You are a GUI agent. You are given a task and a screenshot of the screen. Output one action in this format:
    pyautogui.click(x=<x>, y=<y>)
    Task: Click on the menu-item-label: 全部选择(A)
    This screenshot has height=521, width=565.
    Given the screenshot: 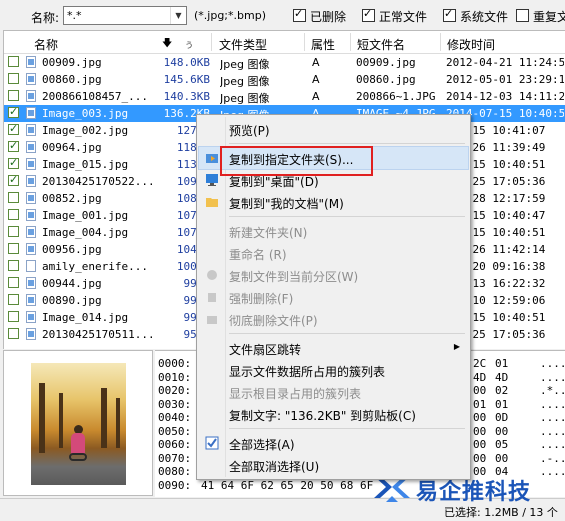 What is the action you would take?
    pyautogui.click(x=262, y=445)
    